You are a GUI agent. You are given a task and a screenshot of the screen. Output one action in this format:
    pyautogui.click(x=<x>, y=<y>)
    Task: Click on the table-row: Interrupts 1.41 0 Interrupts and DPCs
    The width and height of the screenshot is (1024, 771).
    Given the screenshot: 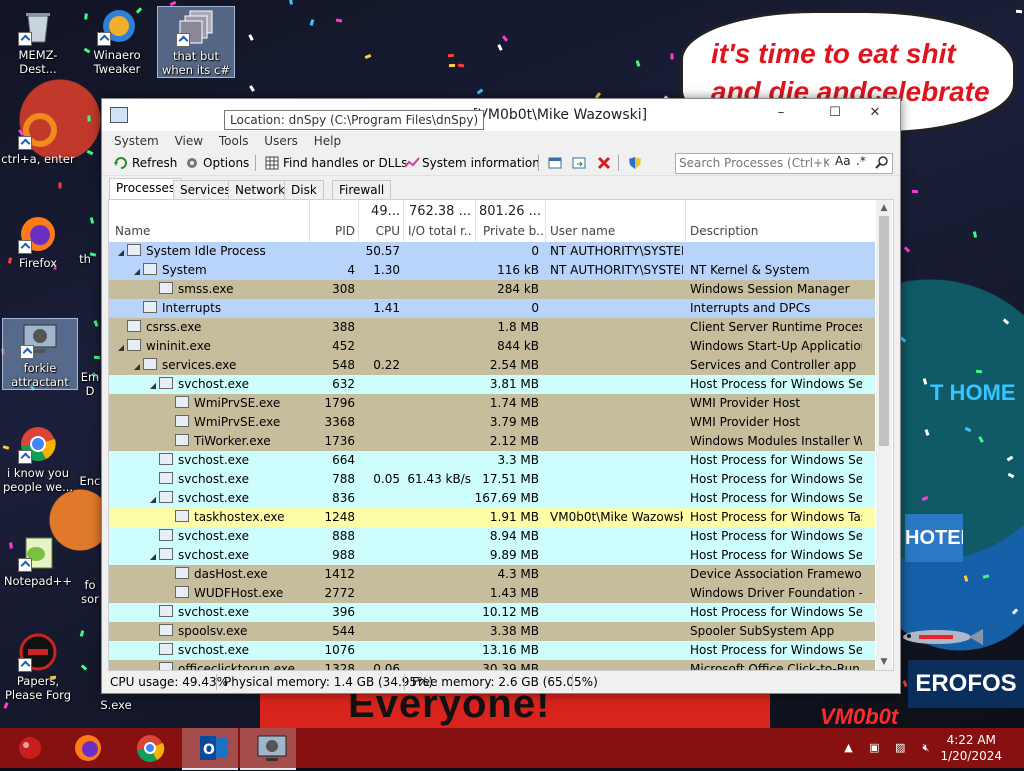 What is the action you would take?
    pyautogui.click(x=492, y=308)
    